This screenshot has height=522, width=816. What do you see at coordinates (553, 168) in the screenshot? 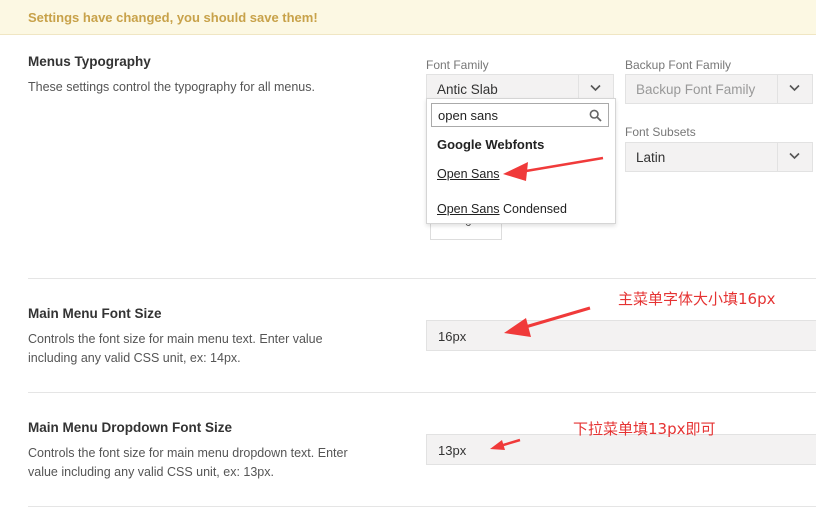
I see `arrow-to-open-sans` at bounding box center [553, 168].